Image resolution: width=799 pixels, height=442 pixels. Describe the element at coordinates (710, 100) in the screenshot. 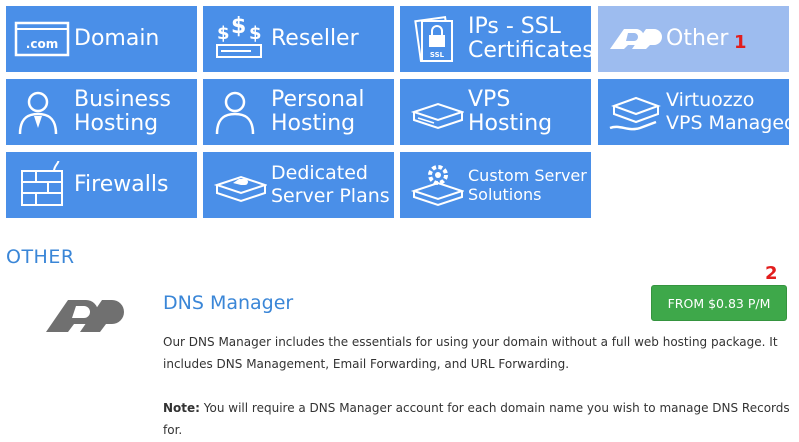

I see `tile-label-line1: Virtuozzo` at that location.